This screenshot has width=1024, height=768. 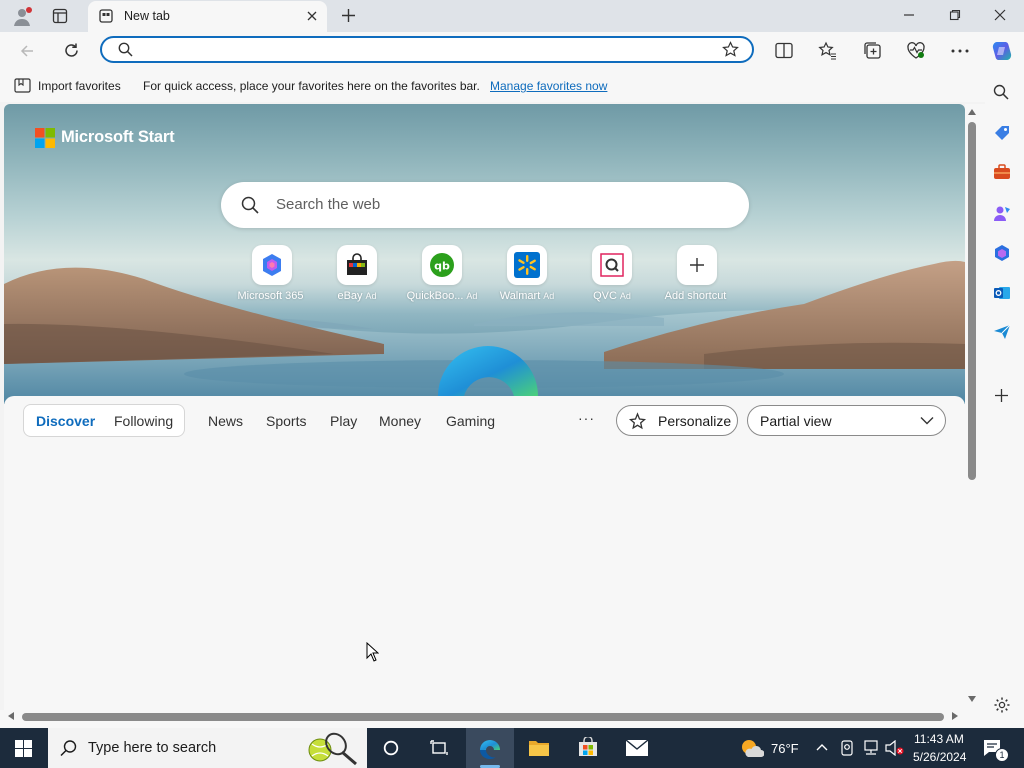 What do you see at coordinates (45, 138) in the screenshot?
I see `microsoft-logo-icon` at bounding box center [45, 138].